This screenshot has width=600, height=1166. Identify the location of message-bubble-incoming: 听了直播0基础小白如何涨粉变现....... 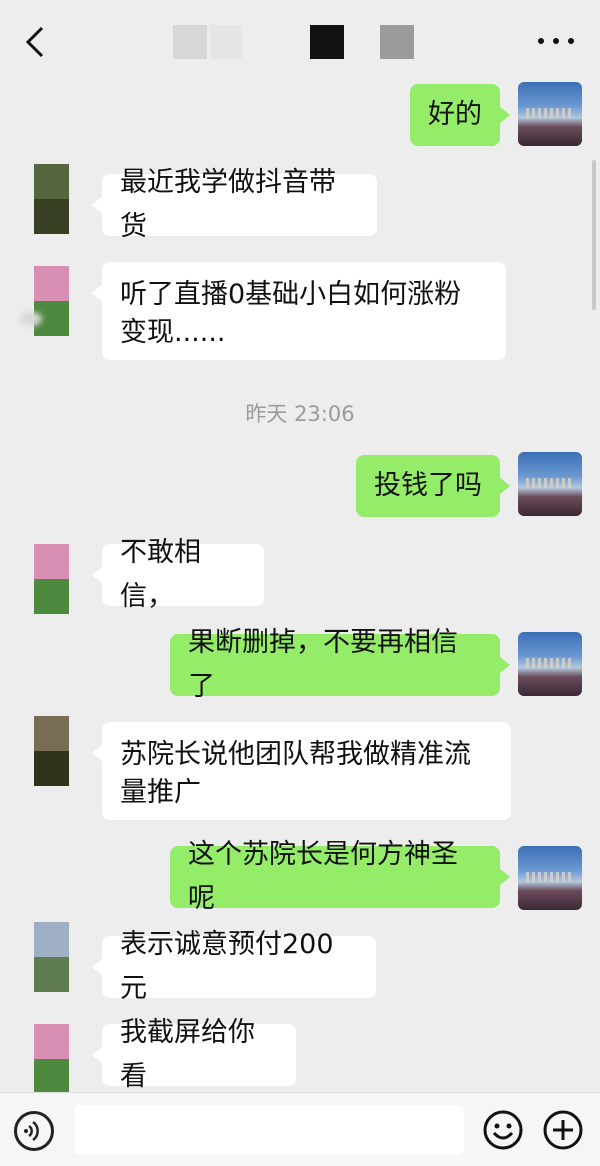
(299, 311).